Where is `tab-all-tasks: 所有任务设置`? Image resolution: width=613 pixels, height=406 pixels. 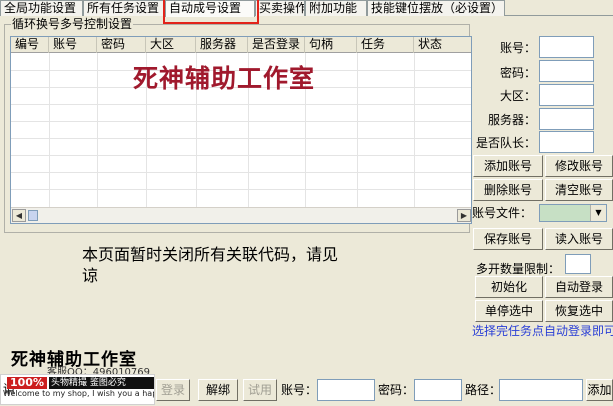 tab-all-tasks: 所有任务设置 is located at coordinates (124, 8).